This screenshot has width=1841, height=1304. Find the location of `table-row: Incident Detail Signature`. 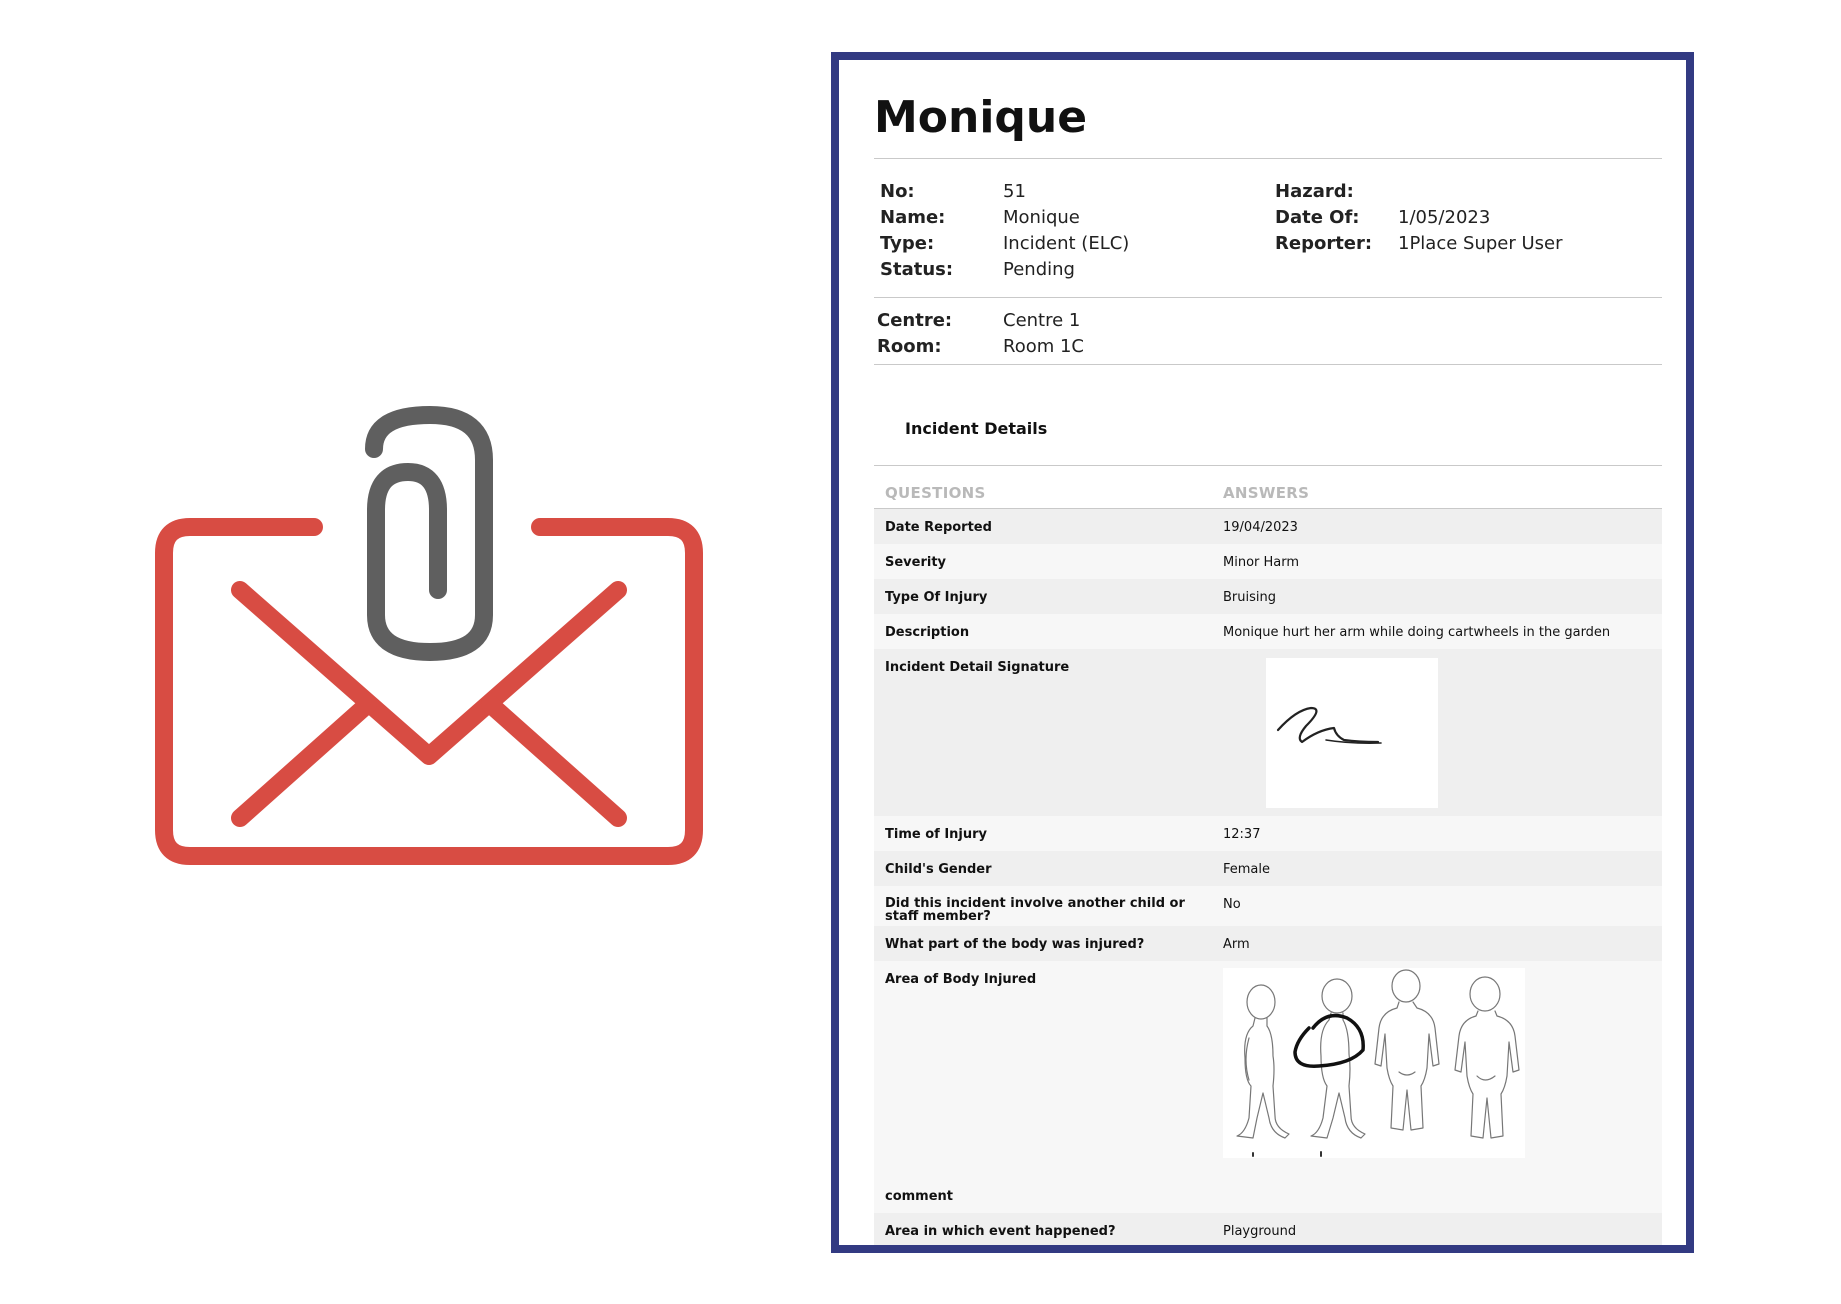

table-row: Incident Detail Signature is located at coordinates (1268, 732).